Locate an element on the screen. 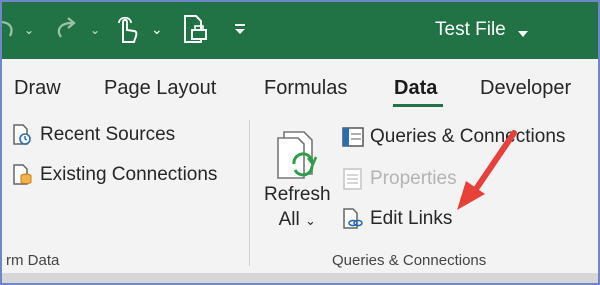 This screenshot has width=600, height=285. touch-mode-dropdown-icon: ⌄ is located at coordinates (157, 29).